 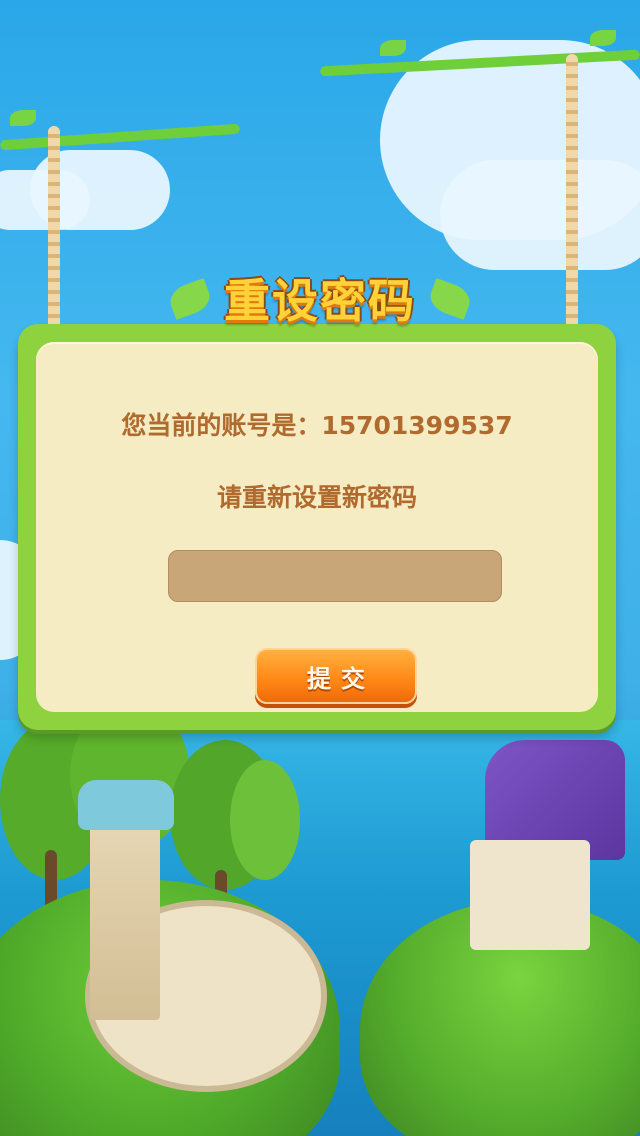 What do you see at coordinates (265, 820) in the screenshot?
I see `tree` at bounding box center [265, 820].